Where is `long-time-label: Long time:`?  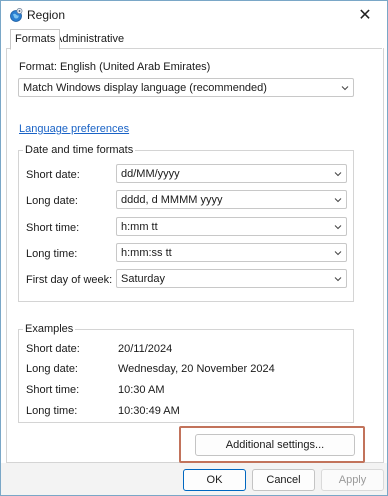
long-time-label: Long time: is located at coordinates (52, 254).